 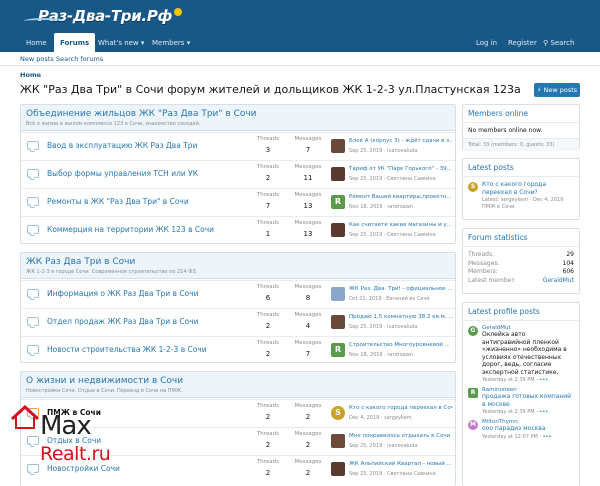 I want to click on stat-row: Messages: 104, so click(x=521, y=264).